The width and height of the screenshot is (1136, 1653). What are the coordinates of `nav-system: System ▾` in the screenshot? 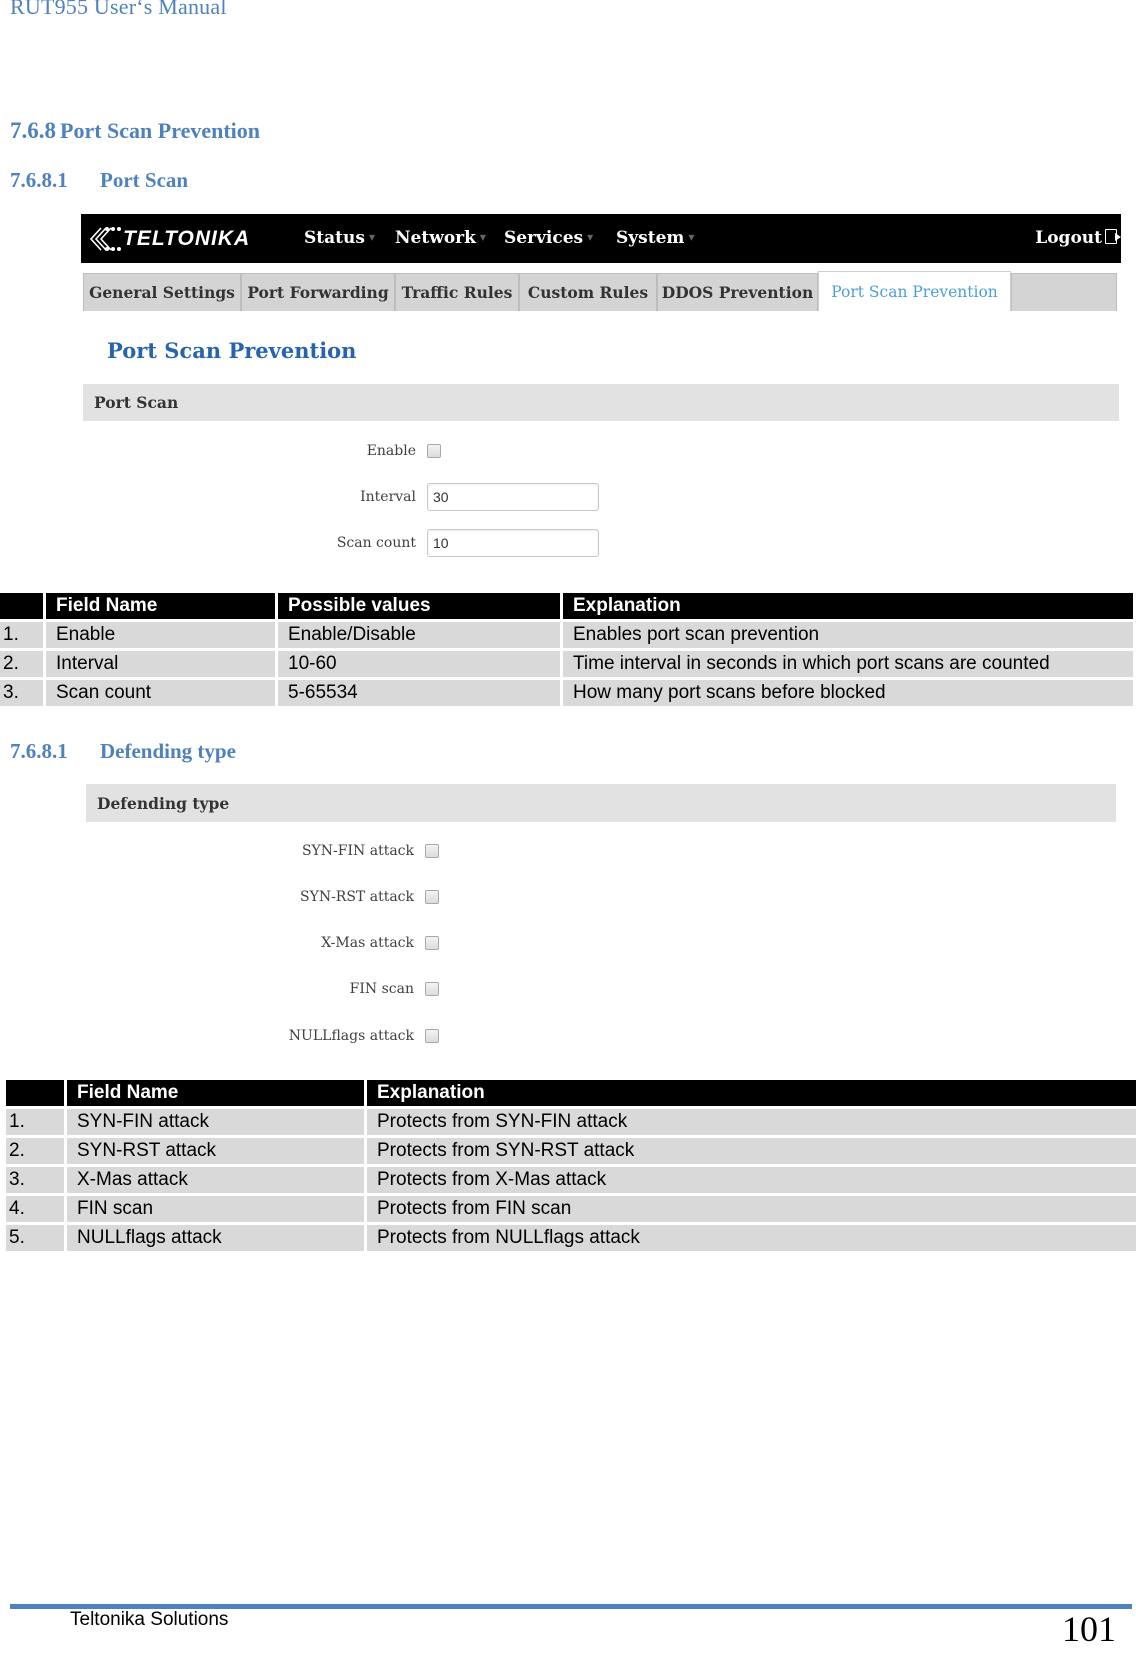 It's located at (655, 238).